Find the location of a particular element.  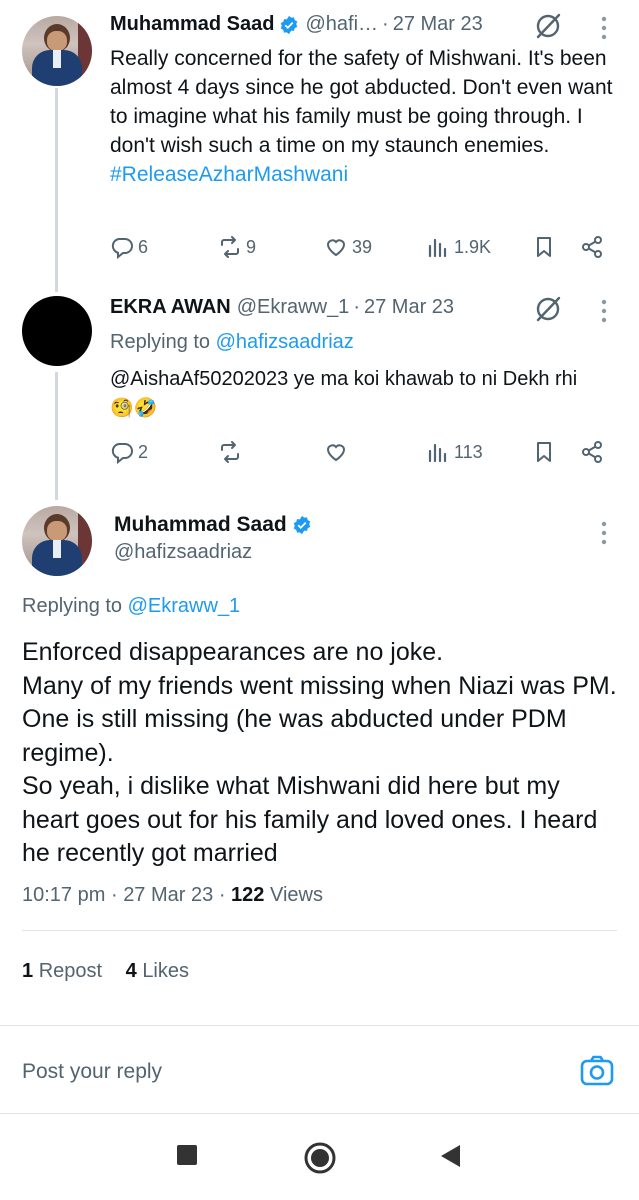

reply-button: 2 is located at coordinates (129, 452).